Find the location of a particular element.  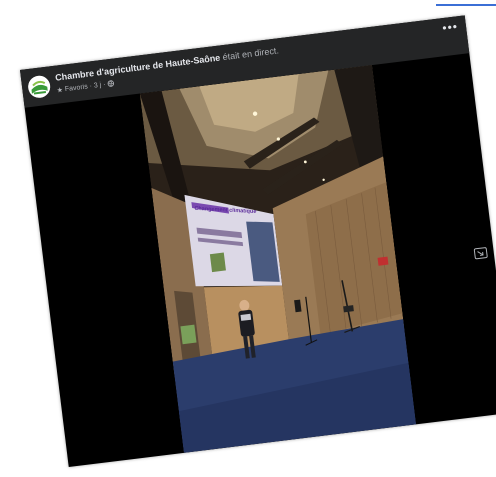

favorites-label: Favoris is located at coordinates (77, 88).